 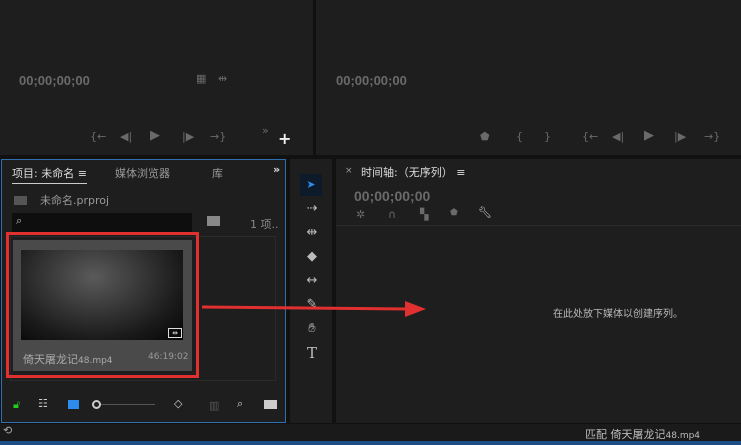 I want to click on match-status: 匹配 倚天屠龙记48.mp4, so click(x=643, y=434).